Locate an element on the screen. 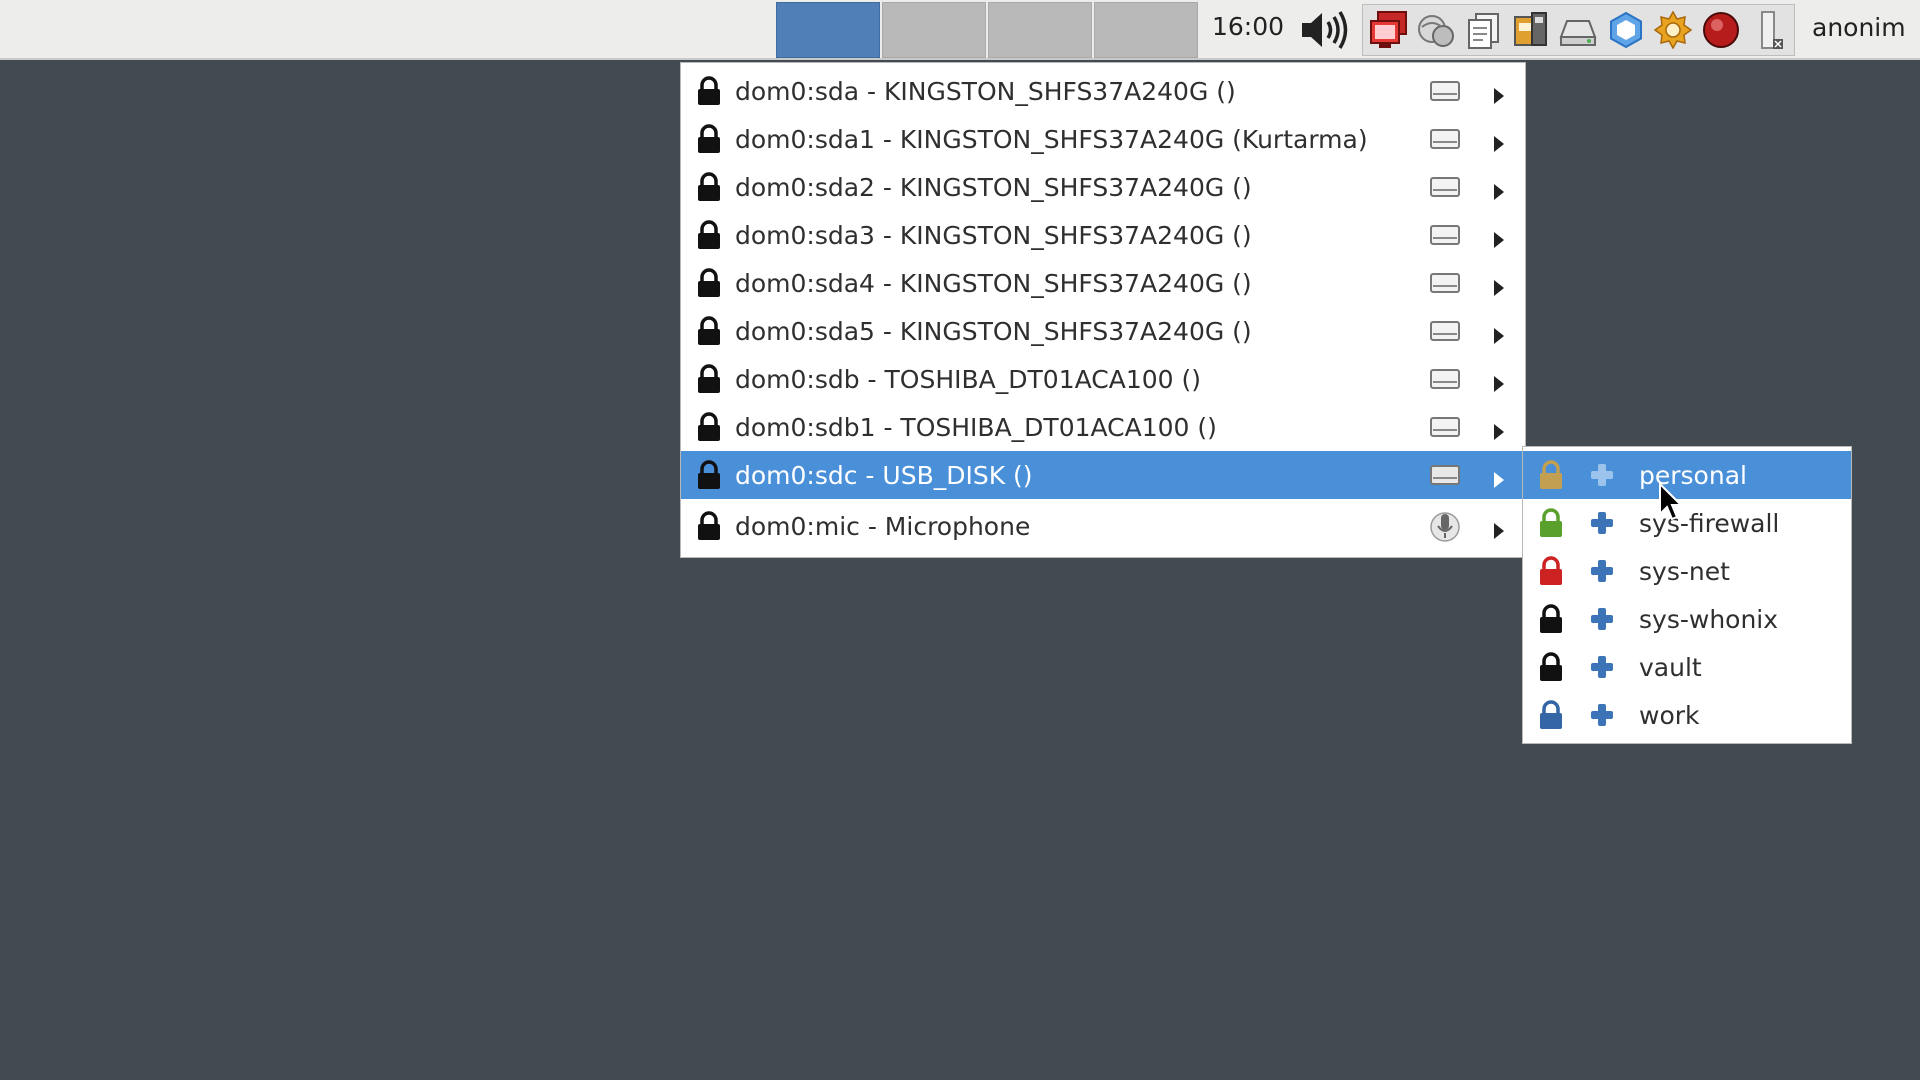 This screenshot has height=1080, width=1920. vm-menu-item-vault: vault is located at coordinates (1687, 667).